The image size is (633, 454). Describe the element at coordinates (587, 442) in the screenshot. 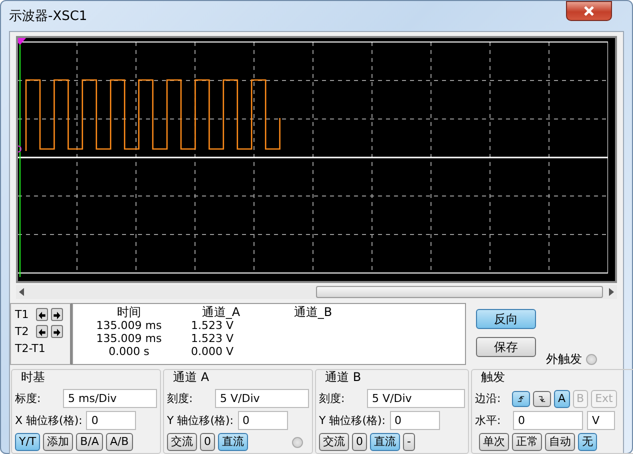

I see `mode-button: 无` at that location.